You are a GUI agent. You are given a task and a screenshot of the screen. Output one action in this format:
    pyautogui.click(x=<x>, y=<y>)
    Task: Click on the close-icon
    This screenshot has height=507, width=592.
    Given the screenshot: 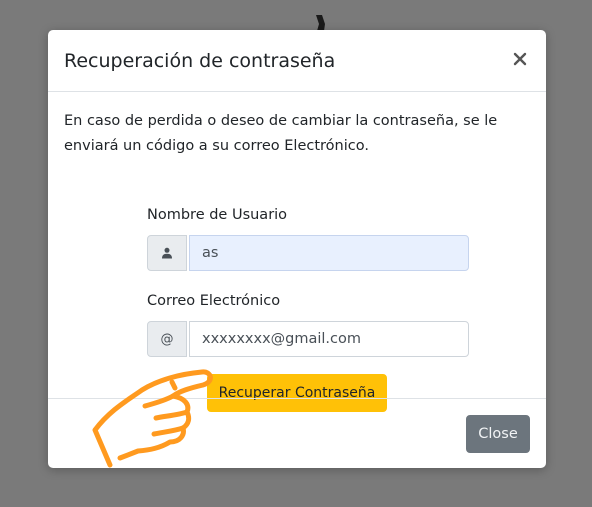 What is the action you would take?
    pyautogui.click(x=520, y=59)
    